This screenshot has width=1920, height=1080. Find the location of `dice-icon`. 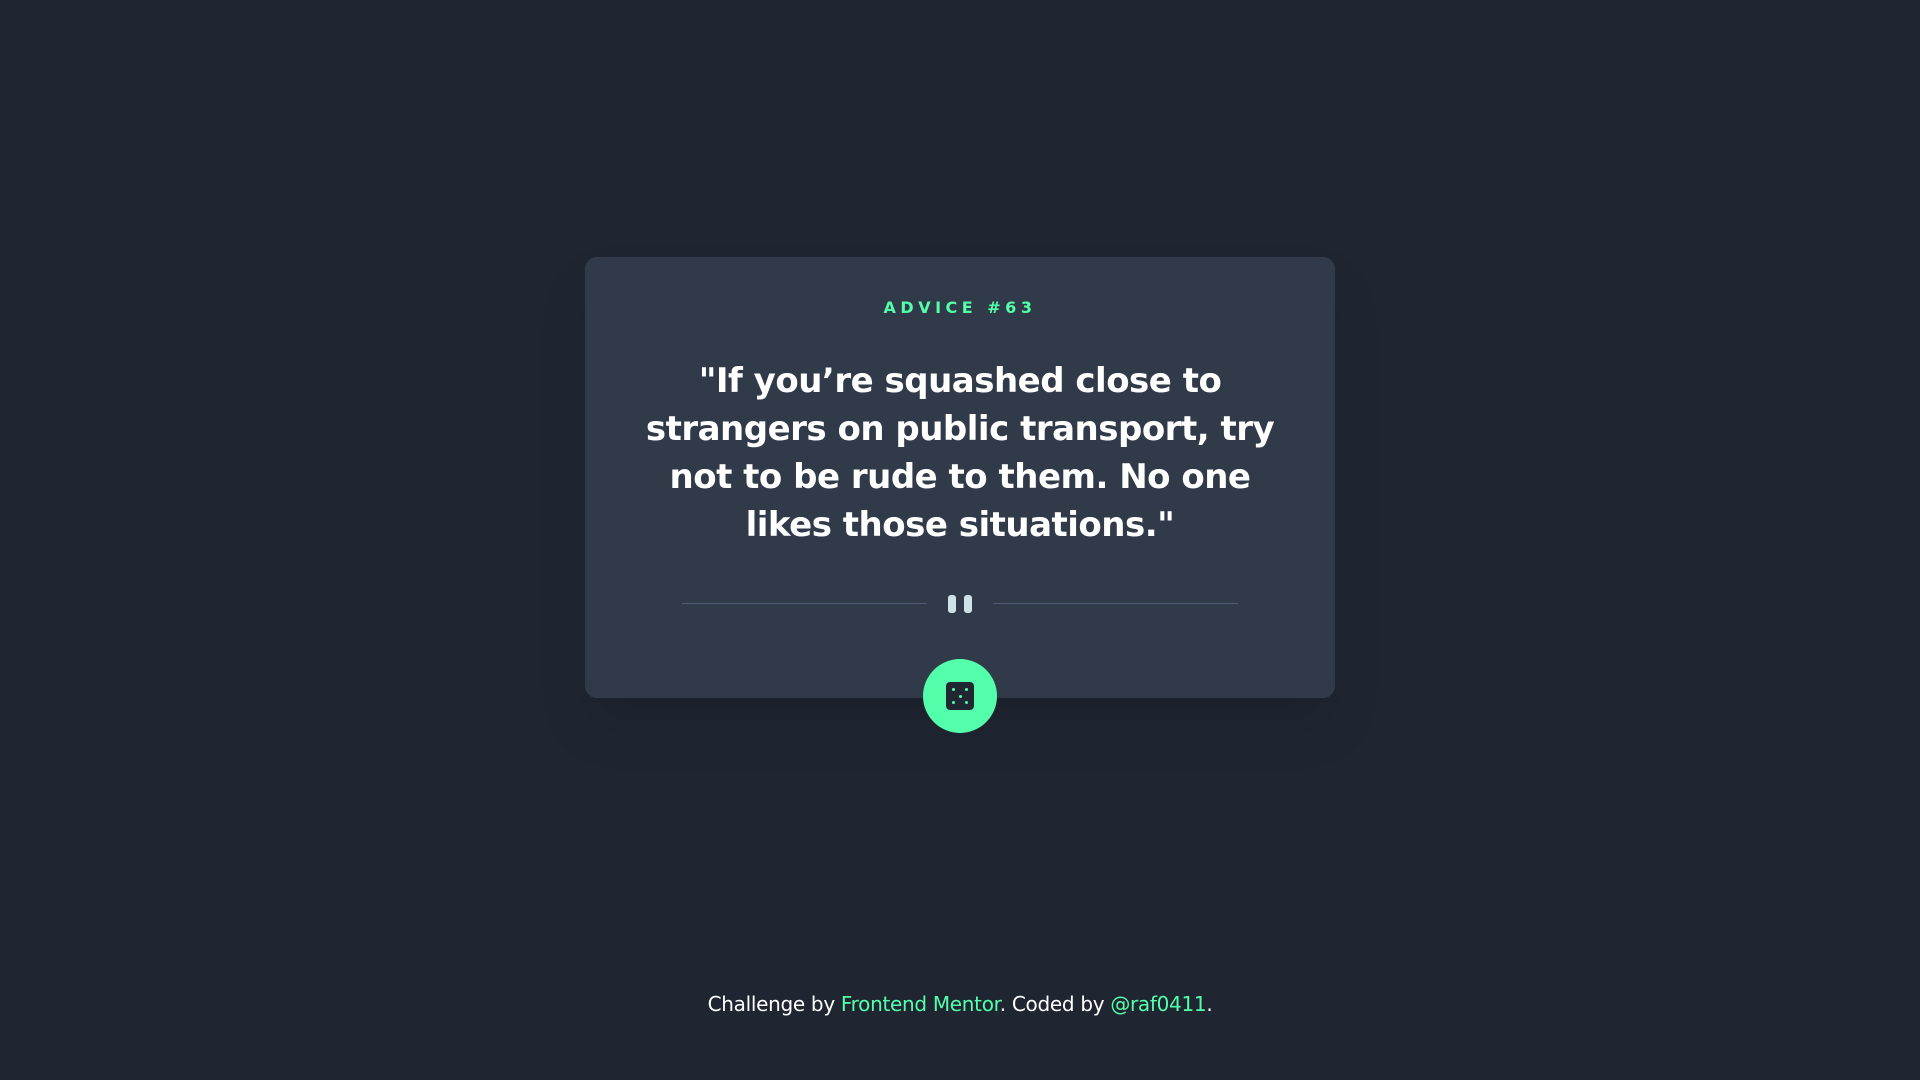

dice-icon is located at coordinates (960, 696).